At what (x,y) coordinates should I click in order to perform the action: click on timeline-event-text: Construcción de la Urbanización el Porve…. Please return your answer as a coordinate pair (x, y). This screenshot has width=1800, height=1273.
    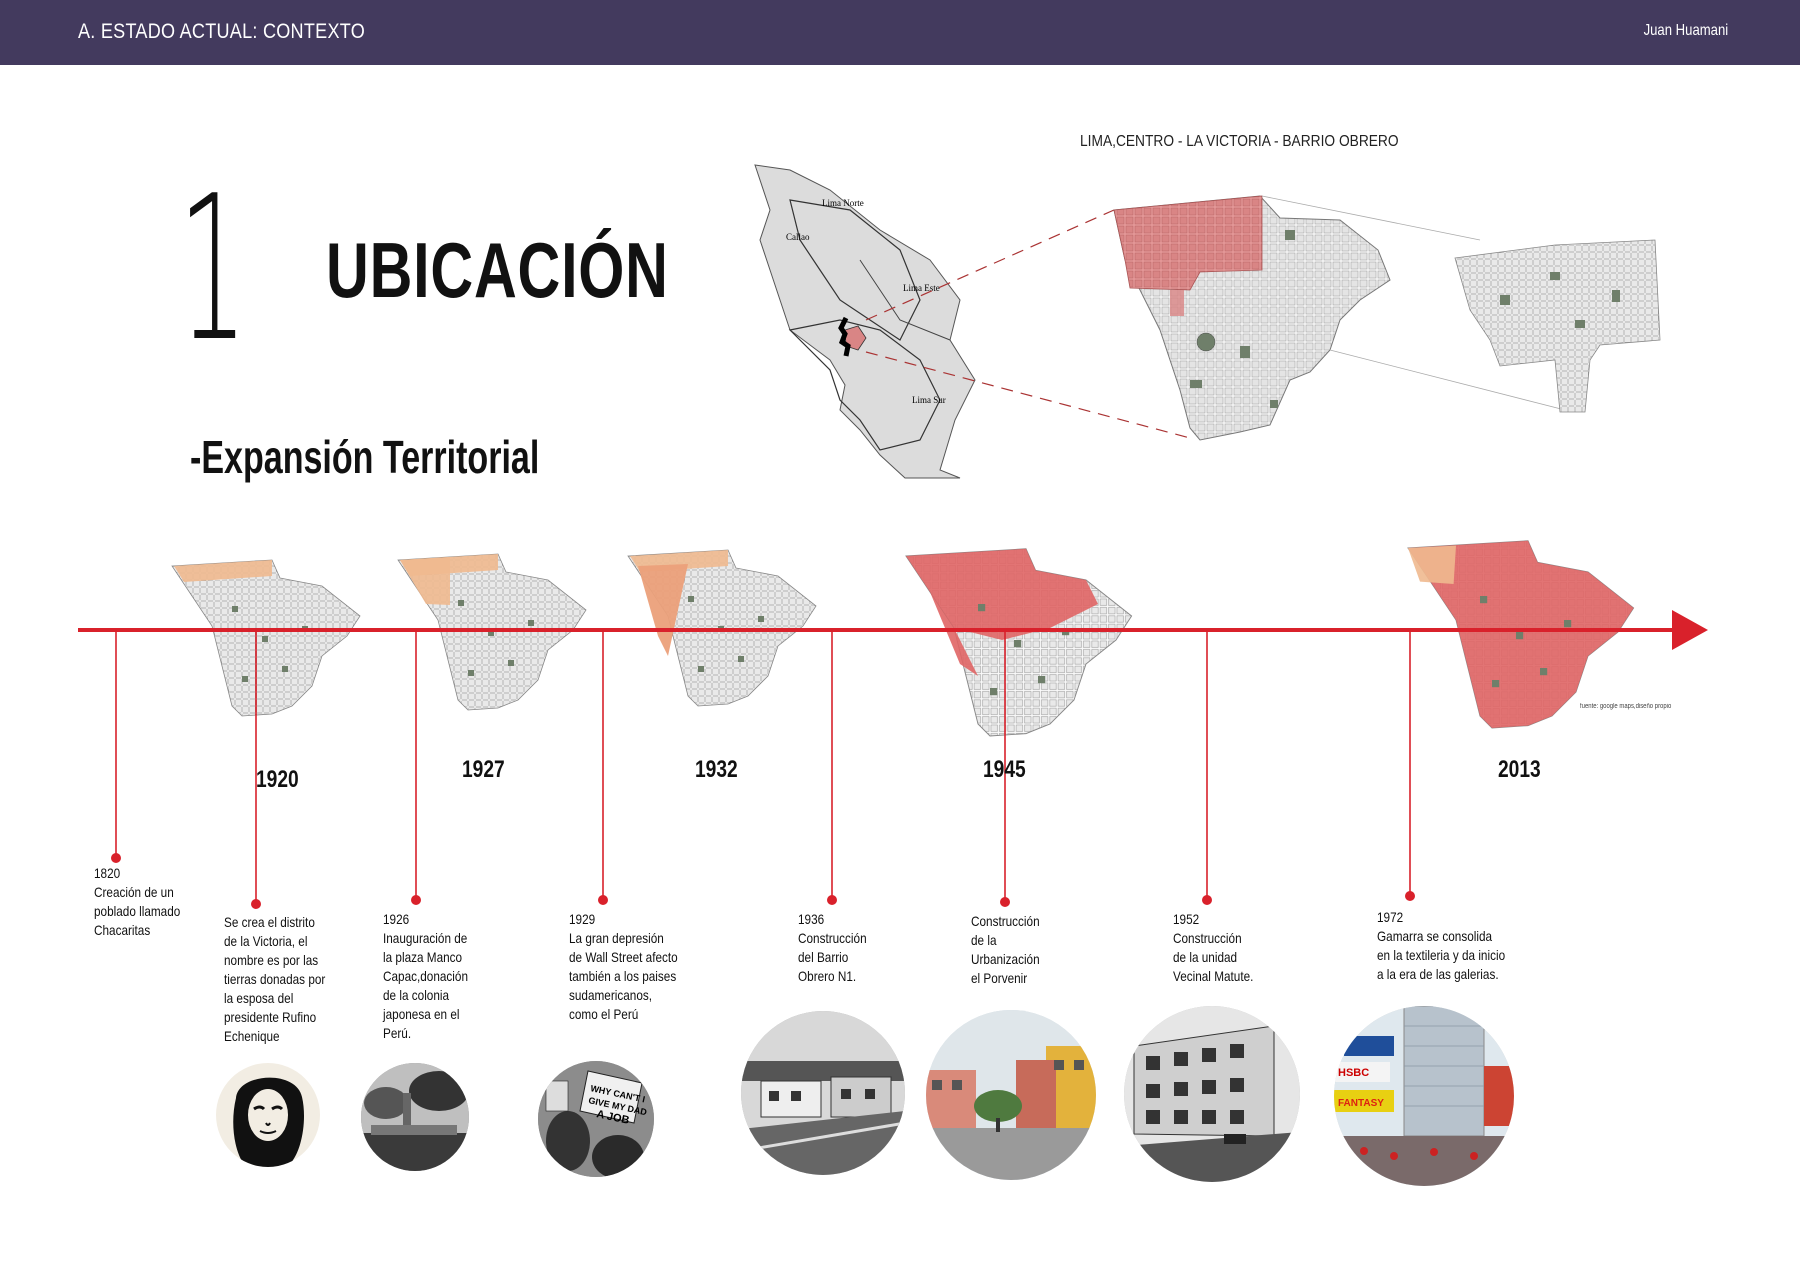
    Looking at the image, I should click on (1005, 949).